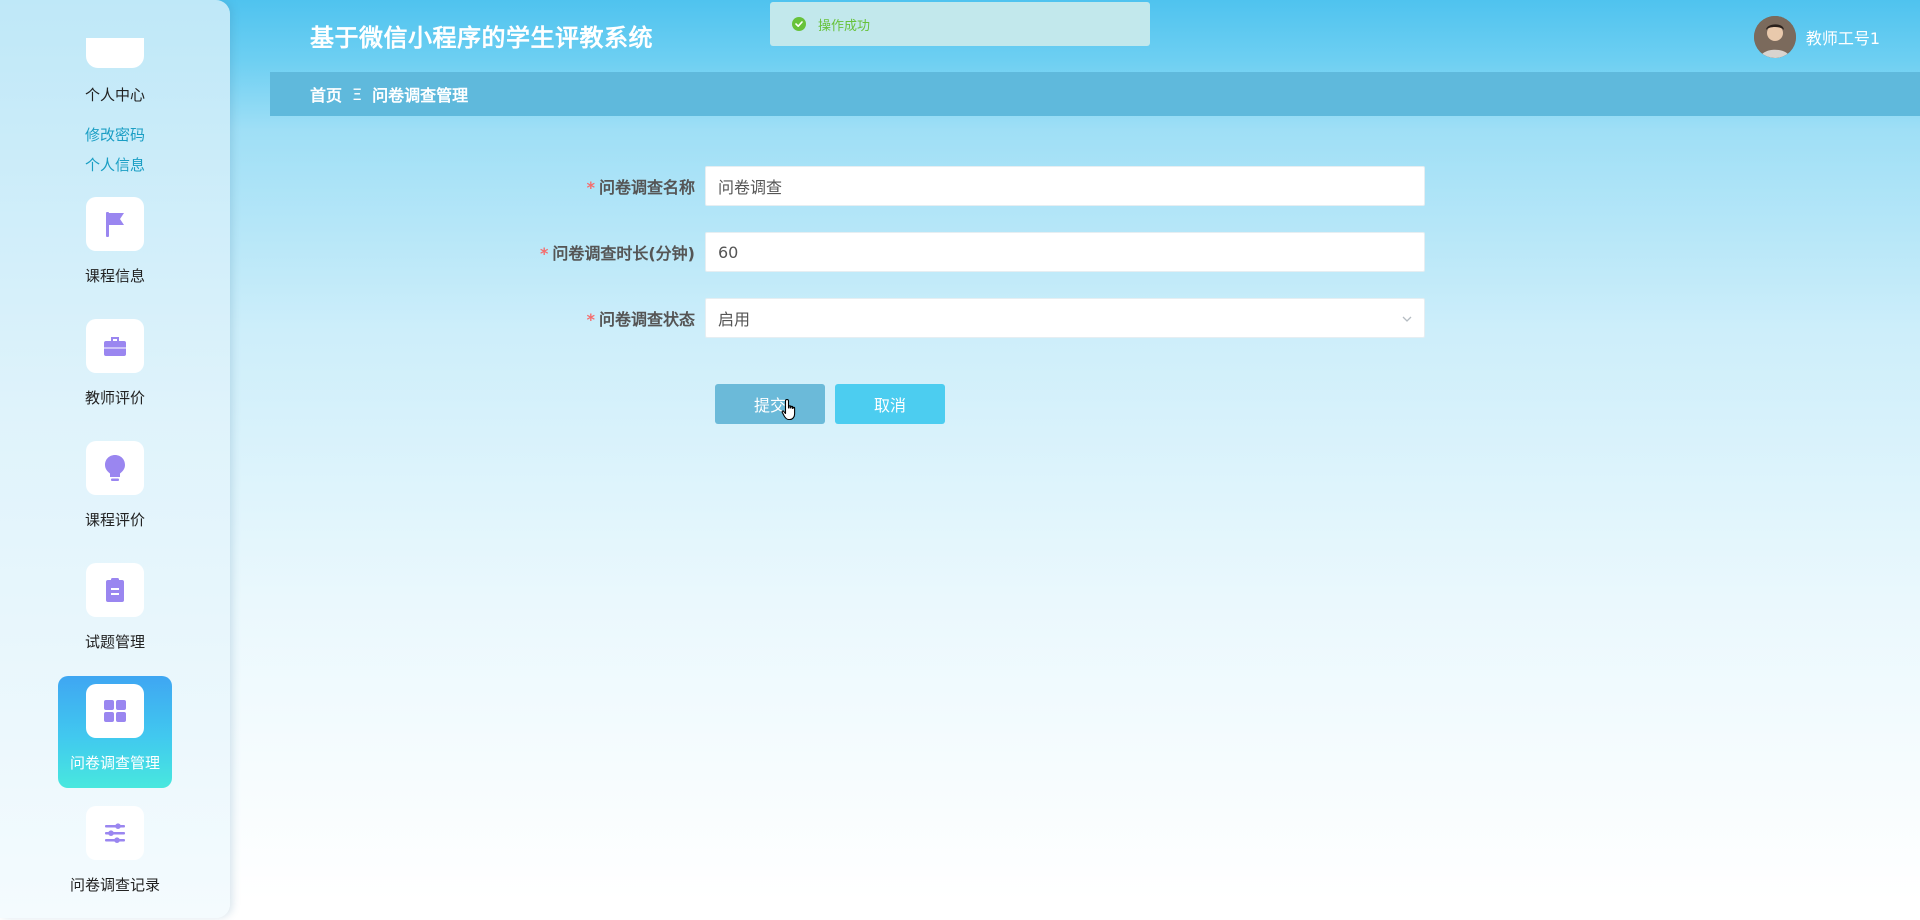  Describe the element at coordinates (114, 276) in the screenshot. I see `sidebar-item-label: 课程信息` at that location.